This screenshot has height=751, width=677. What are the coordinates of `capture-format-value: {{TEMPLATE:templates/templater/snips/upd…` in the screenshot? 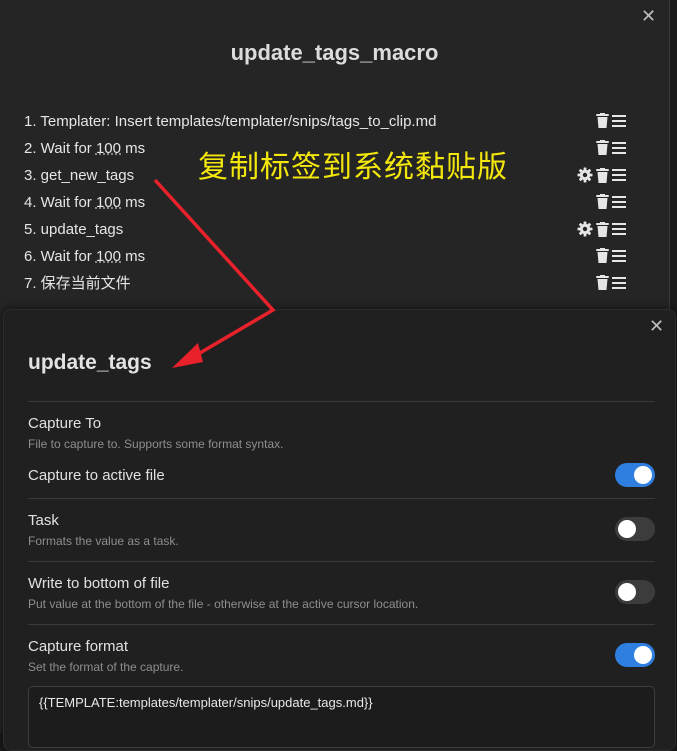 It's located at (206, 702).